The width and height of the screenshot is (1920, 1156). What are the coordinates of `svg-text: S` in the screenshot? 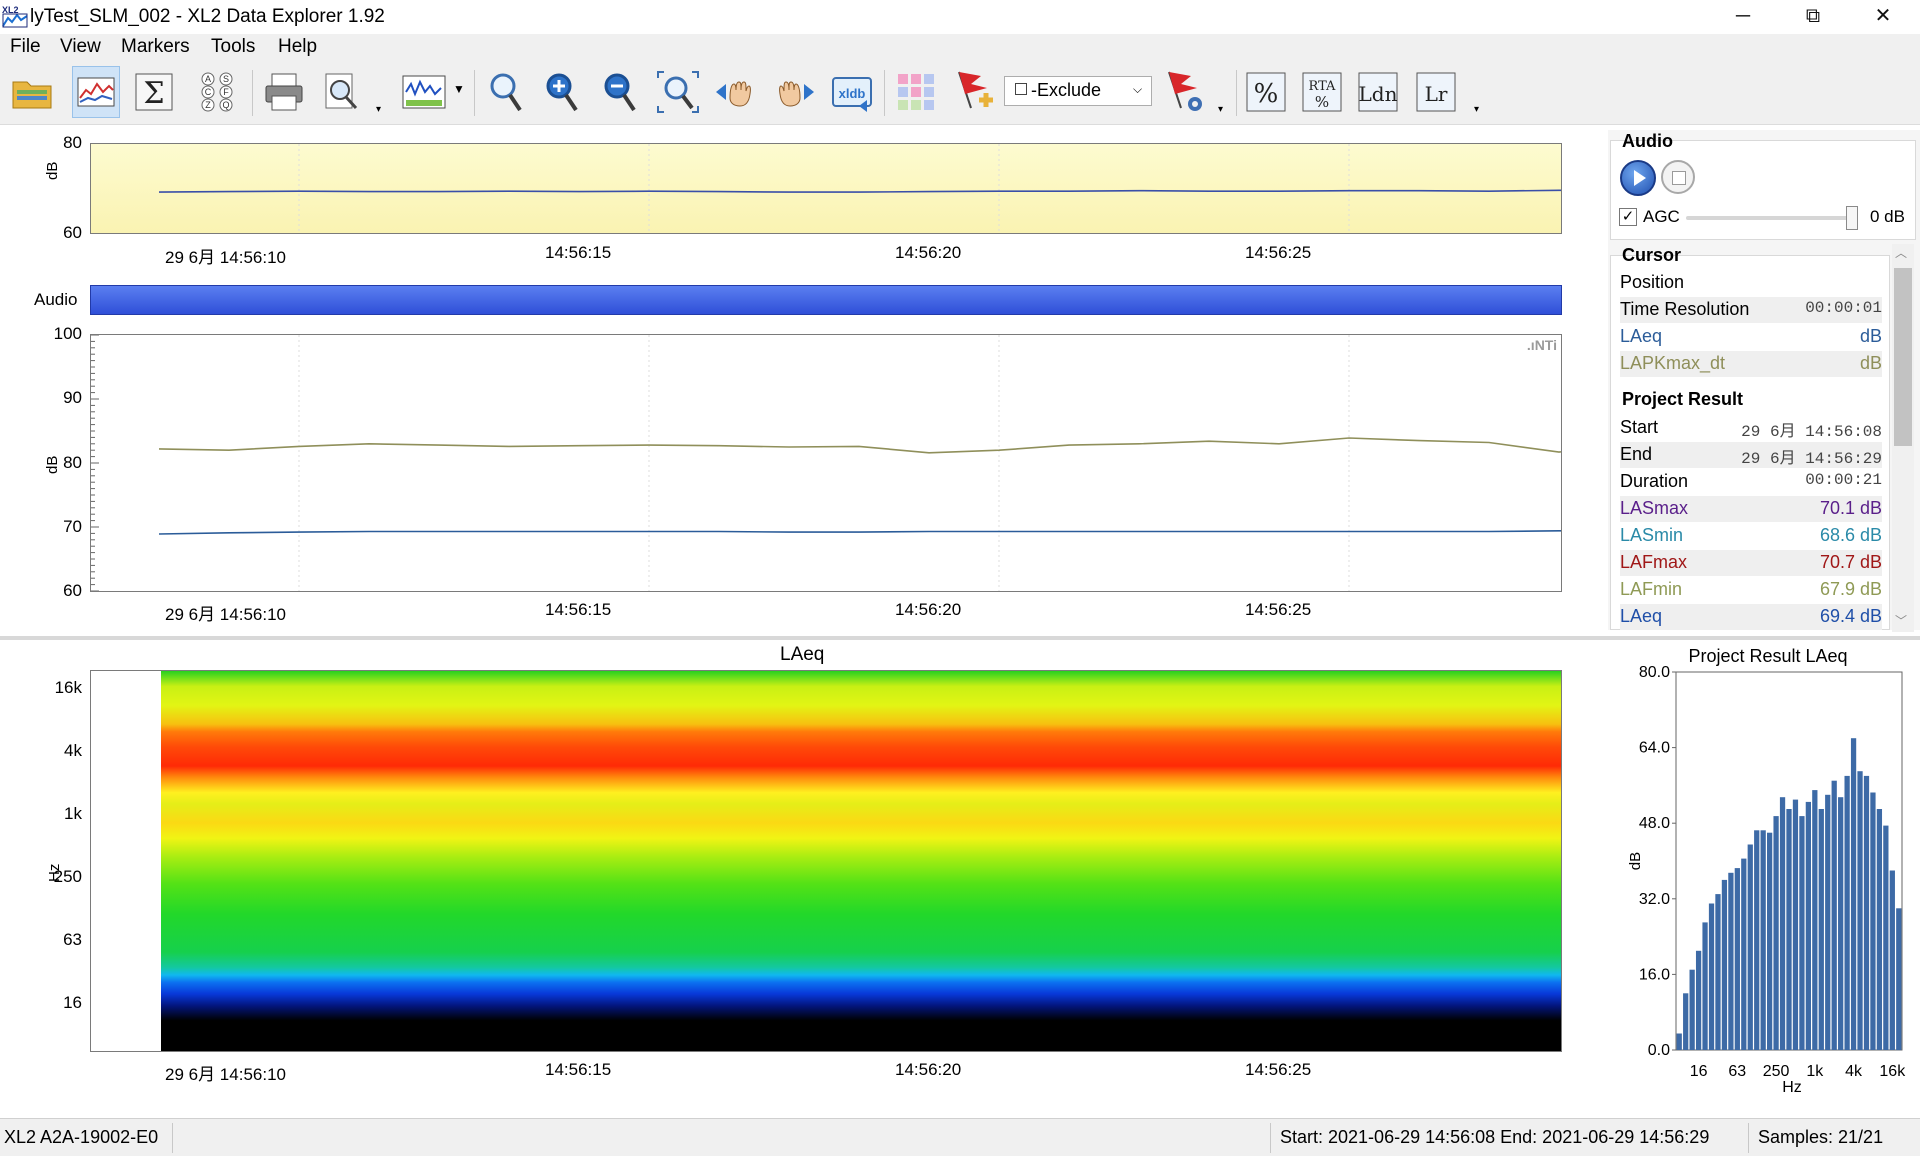 It's located at (226, 79).